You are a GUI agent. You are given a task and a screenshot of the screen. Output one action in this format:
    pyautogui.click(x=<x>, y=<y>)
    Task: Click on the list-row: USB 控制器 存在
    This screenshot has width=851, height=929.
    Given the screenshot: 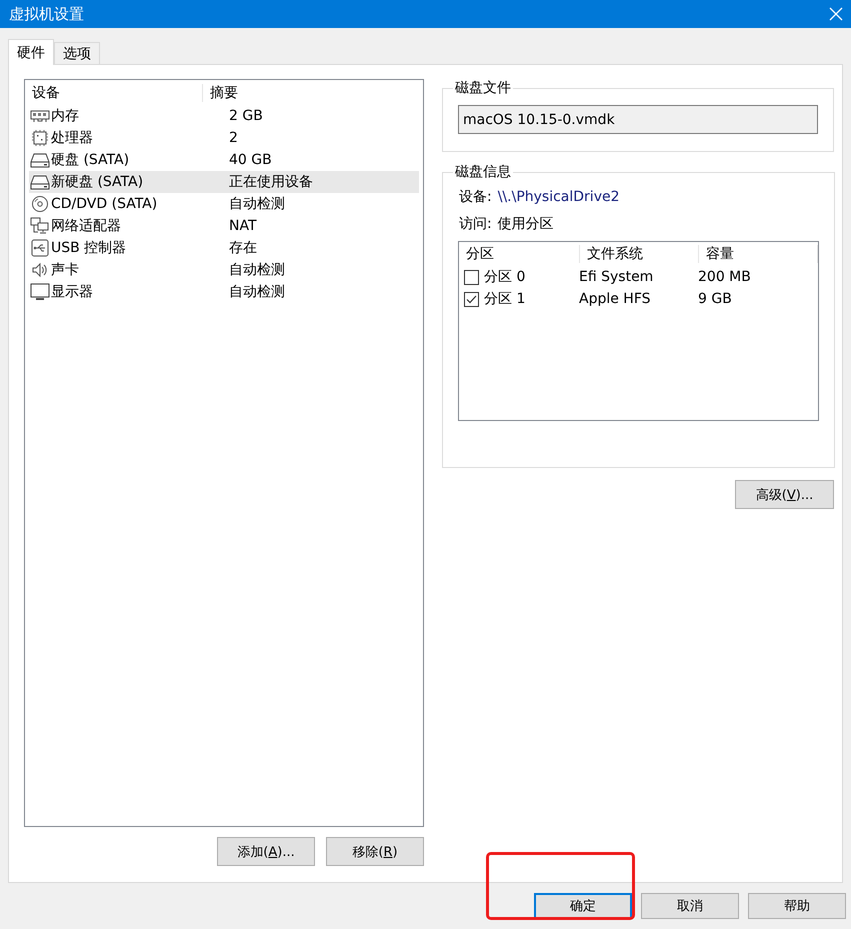 What is the action you would take?
    pyautogui.click(x=224, y=248)
    